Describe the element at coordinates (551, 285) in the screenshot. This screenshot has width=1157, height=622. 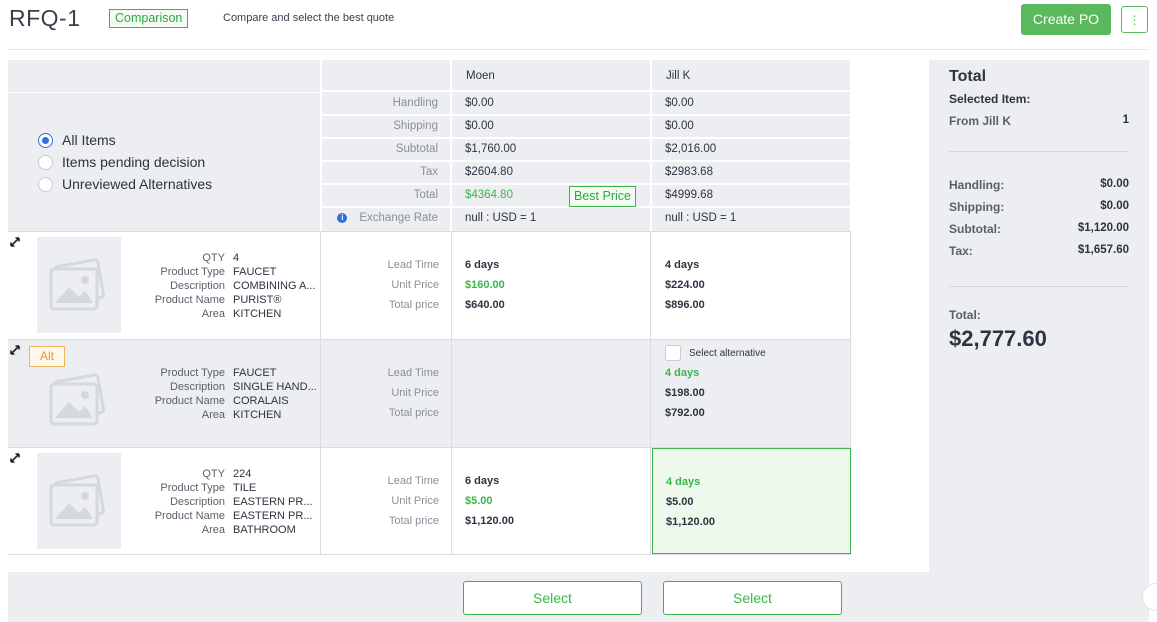
I see `quote-cell-moen: 6 days $160.00 $640.00` at that location.